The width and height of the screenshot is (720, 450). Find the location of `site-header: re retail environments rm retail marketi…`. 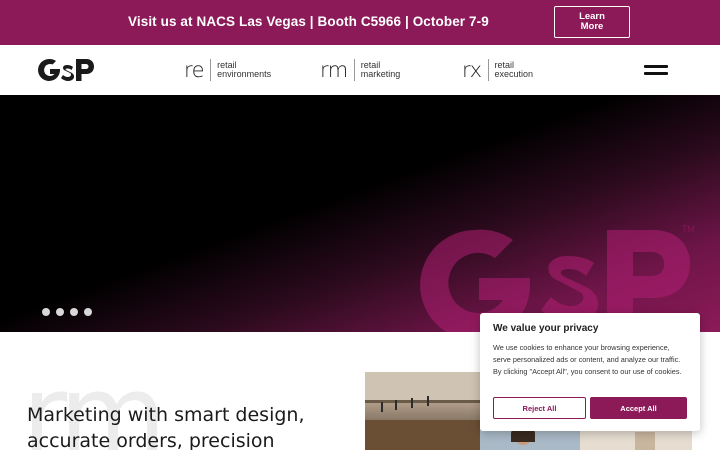

site-header: re retail environments rm retail marketi… is located at coordinates (360, 70).